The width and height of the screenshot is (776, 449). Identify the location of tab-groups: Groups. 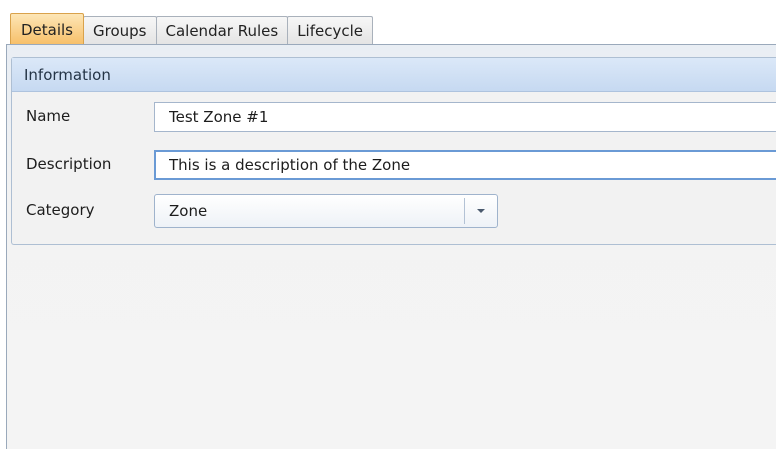
(120, 30).